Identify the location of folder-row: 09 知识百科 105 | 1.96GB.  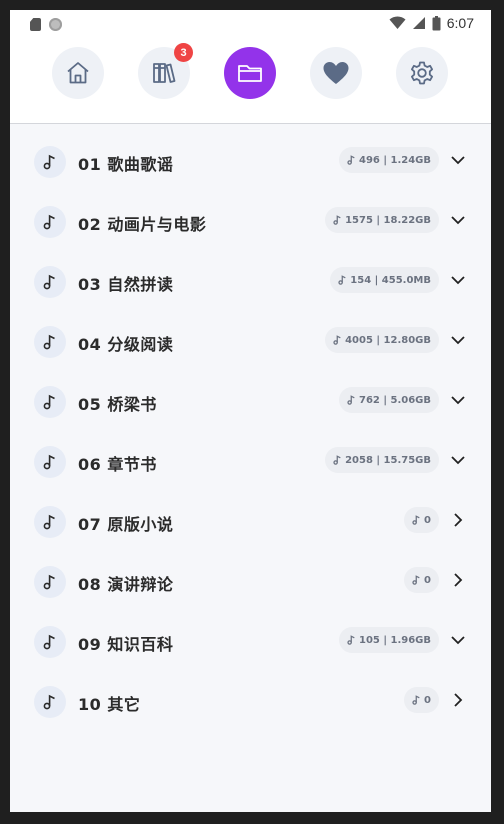
(250, 642).